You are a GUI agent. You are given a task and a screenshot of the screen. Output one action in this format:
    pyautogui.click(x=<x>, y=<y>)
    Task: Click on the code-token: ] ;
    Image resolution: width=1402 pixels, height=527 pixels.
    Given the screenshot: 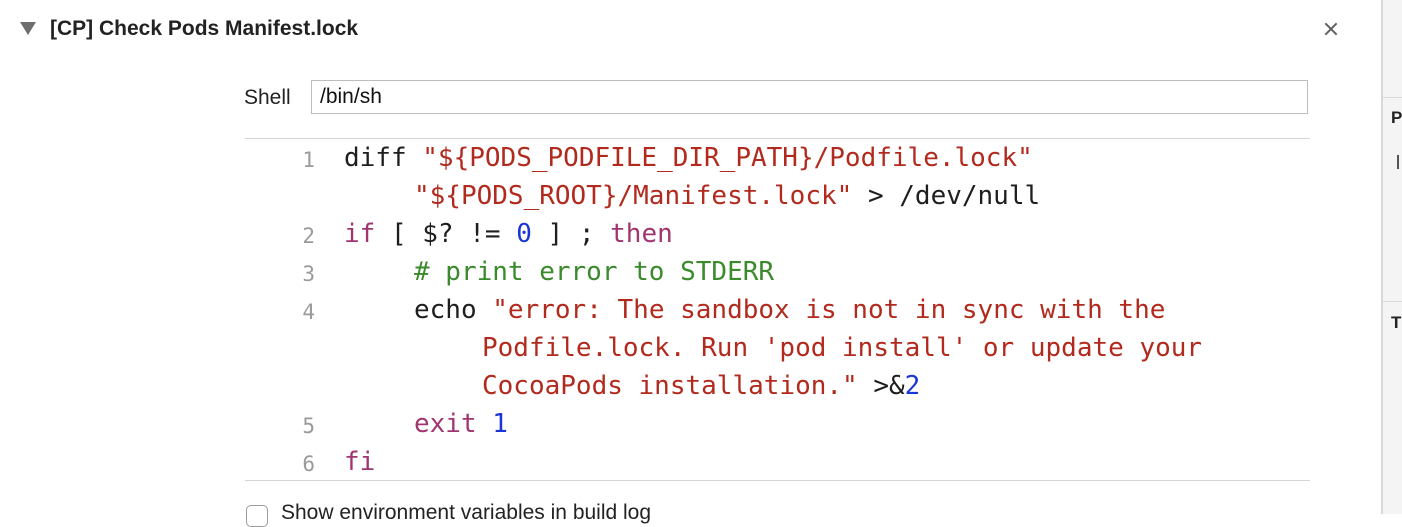 What is the action you would take?
    pyautogui.click(x=571, y=234)
    